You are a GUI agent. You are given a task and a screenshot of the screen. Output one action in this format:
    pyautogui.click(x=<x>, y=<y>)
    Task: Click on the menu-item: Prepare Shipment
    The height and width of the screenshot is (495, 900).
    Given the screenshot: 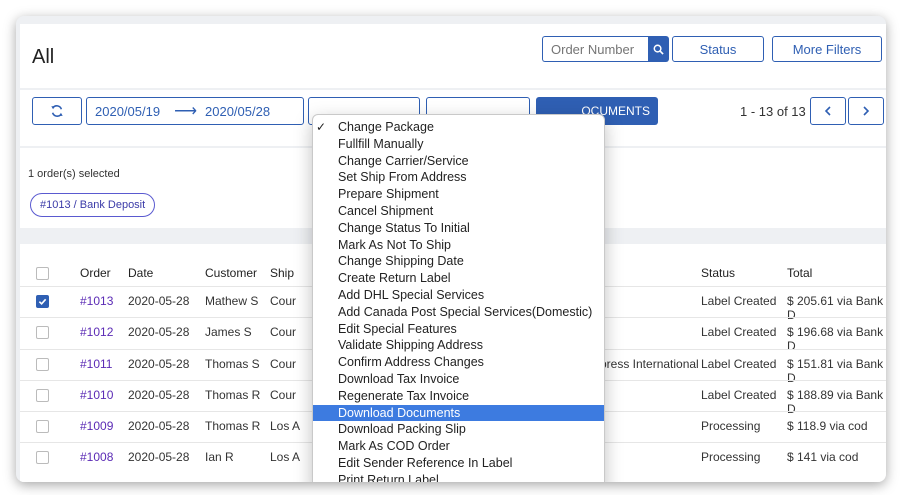 What is the action you would take?
    pyautogui.click(x=458, y=194)
    